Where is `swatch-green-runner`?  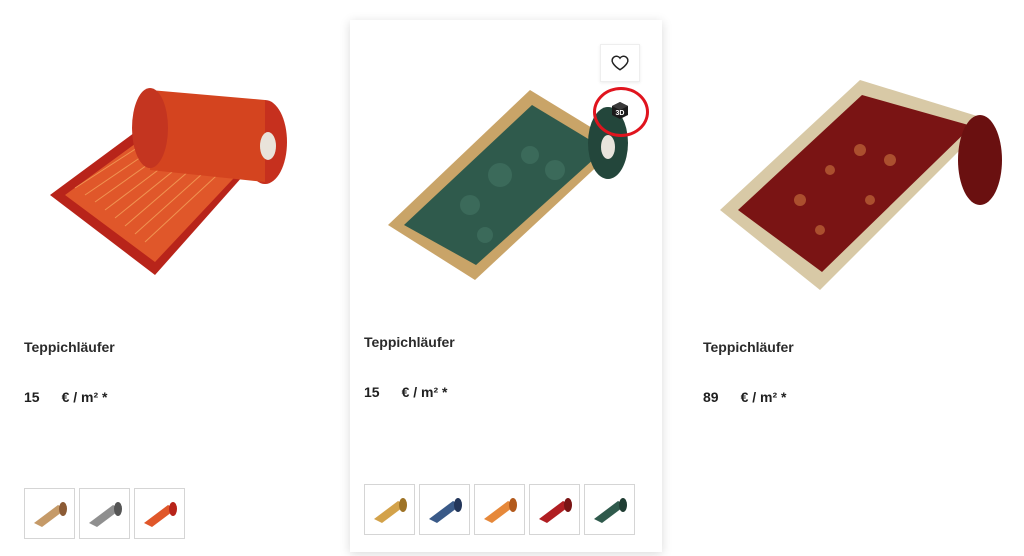 swatch-green-runner is located at coordinates (609, 509).